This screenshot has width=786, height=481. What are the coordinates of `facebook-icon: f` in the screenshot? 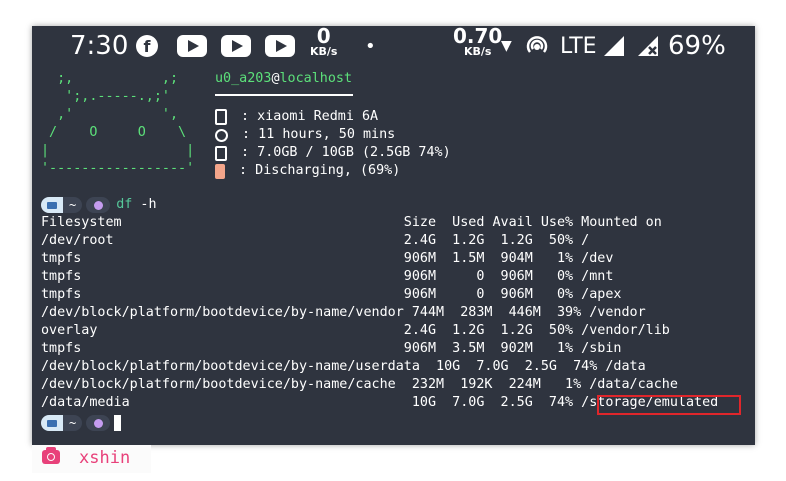 It's located at (147, 46).